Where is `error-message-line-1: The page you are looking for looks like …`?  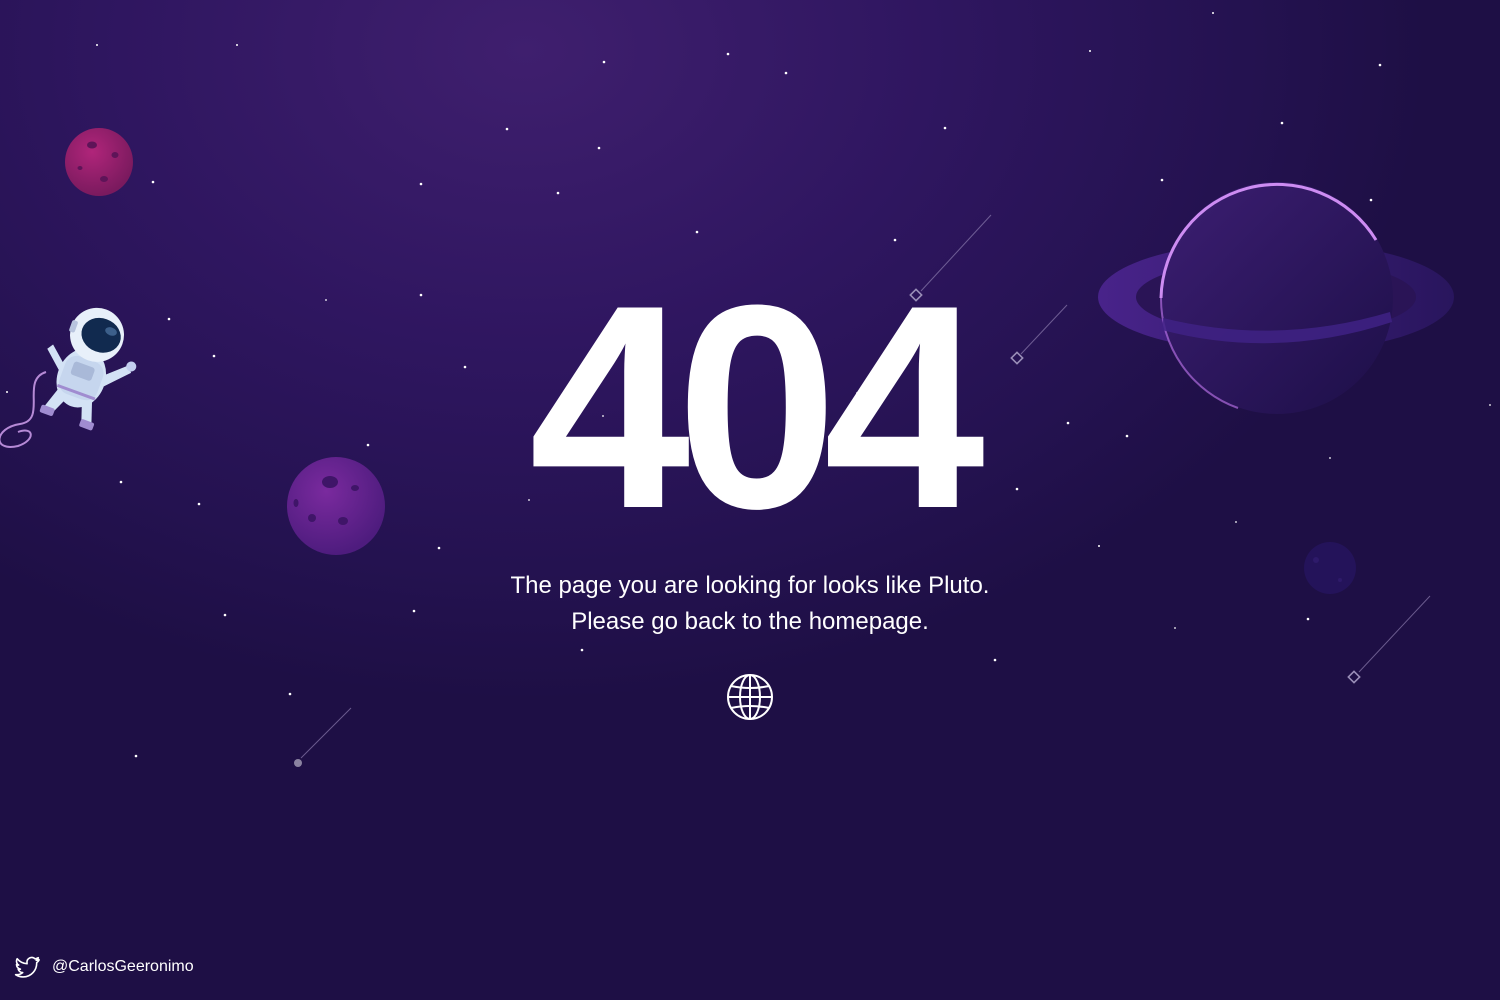 error-message-line-1: The page you are looking for looks like … is located at coordinates (750, 585).